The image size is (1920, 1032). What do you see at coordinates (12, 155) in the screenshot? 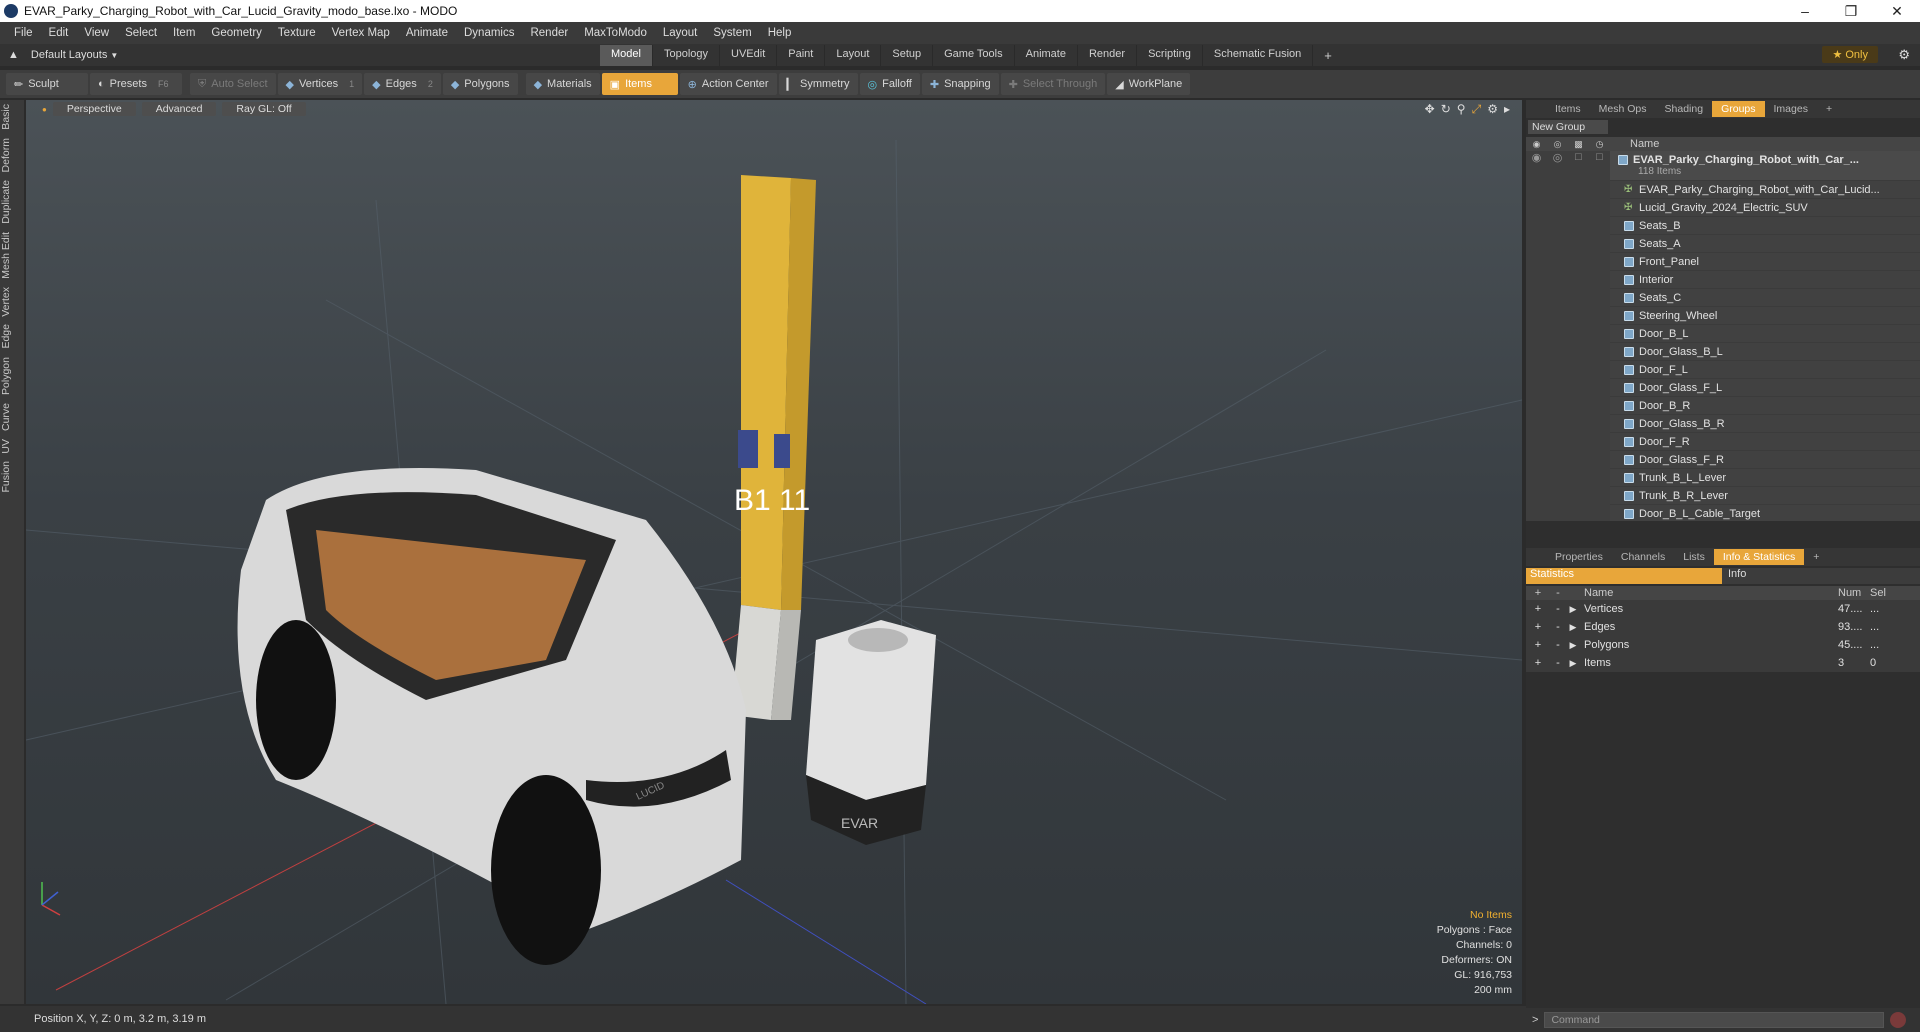
I see `tab-deform: Deform` at bounding box center [12, 155].